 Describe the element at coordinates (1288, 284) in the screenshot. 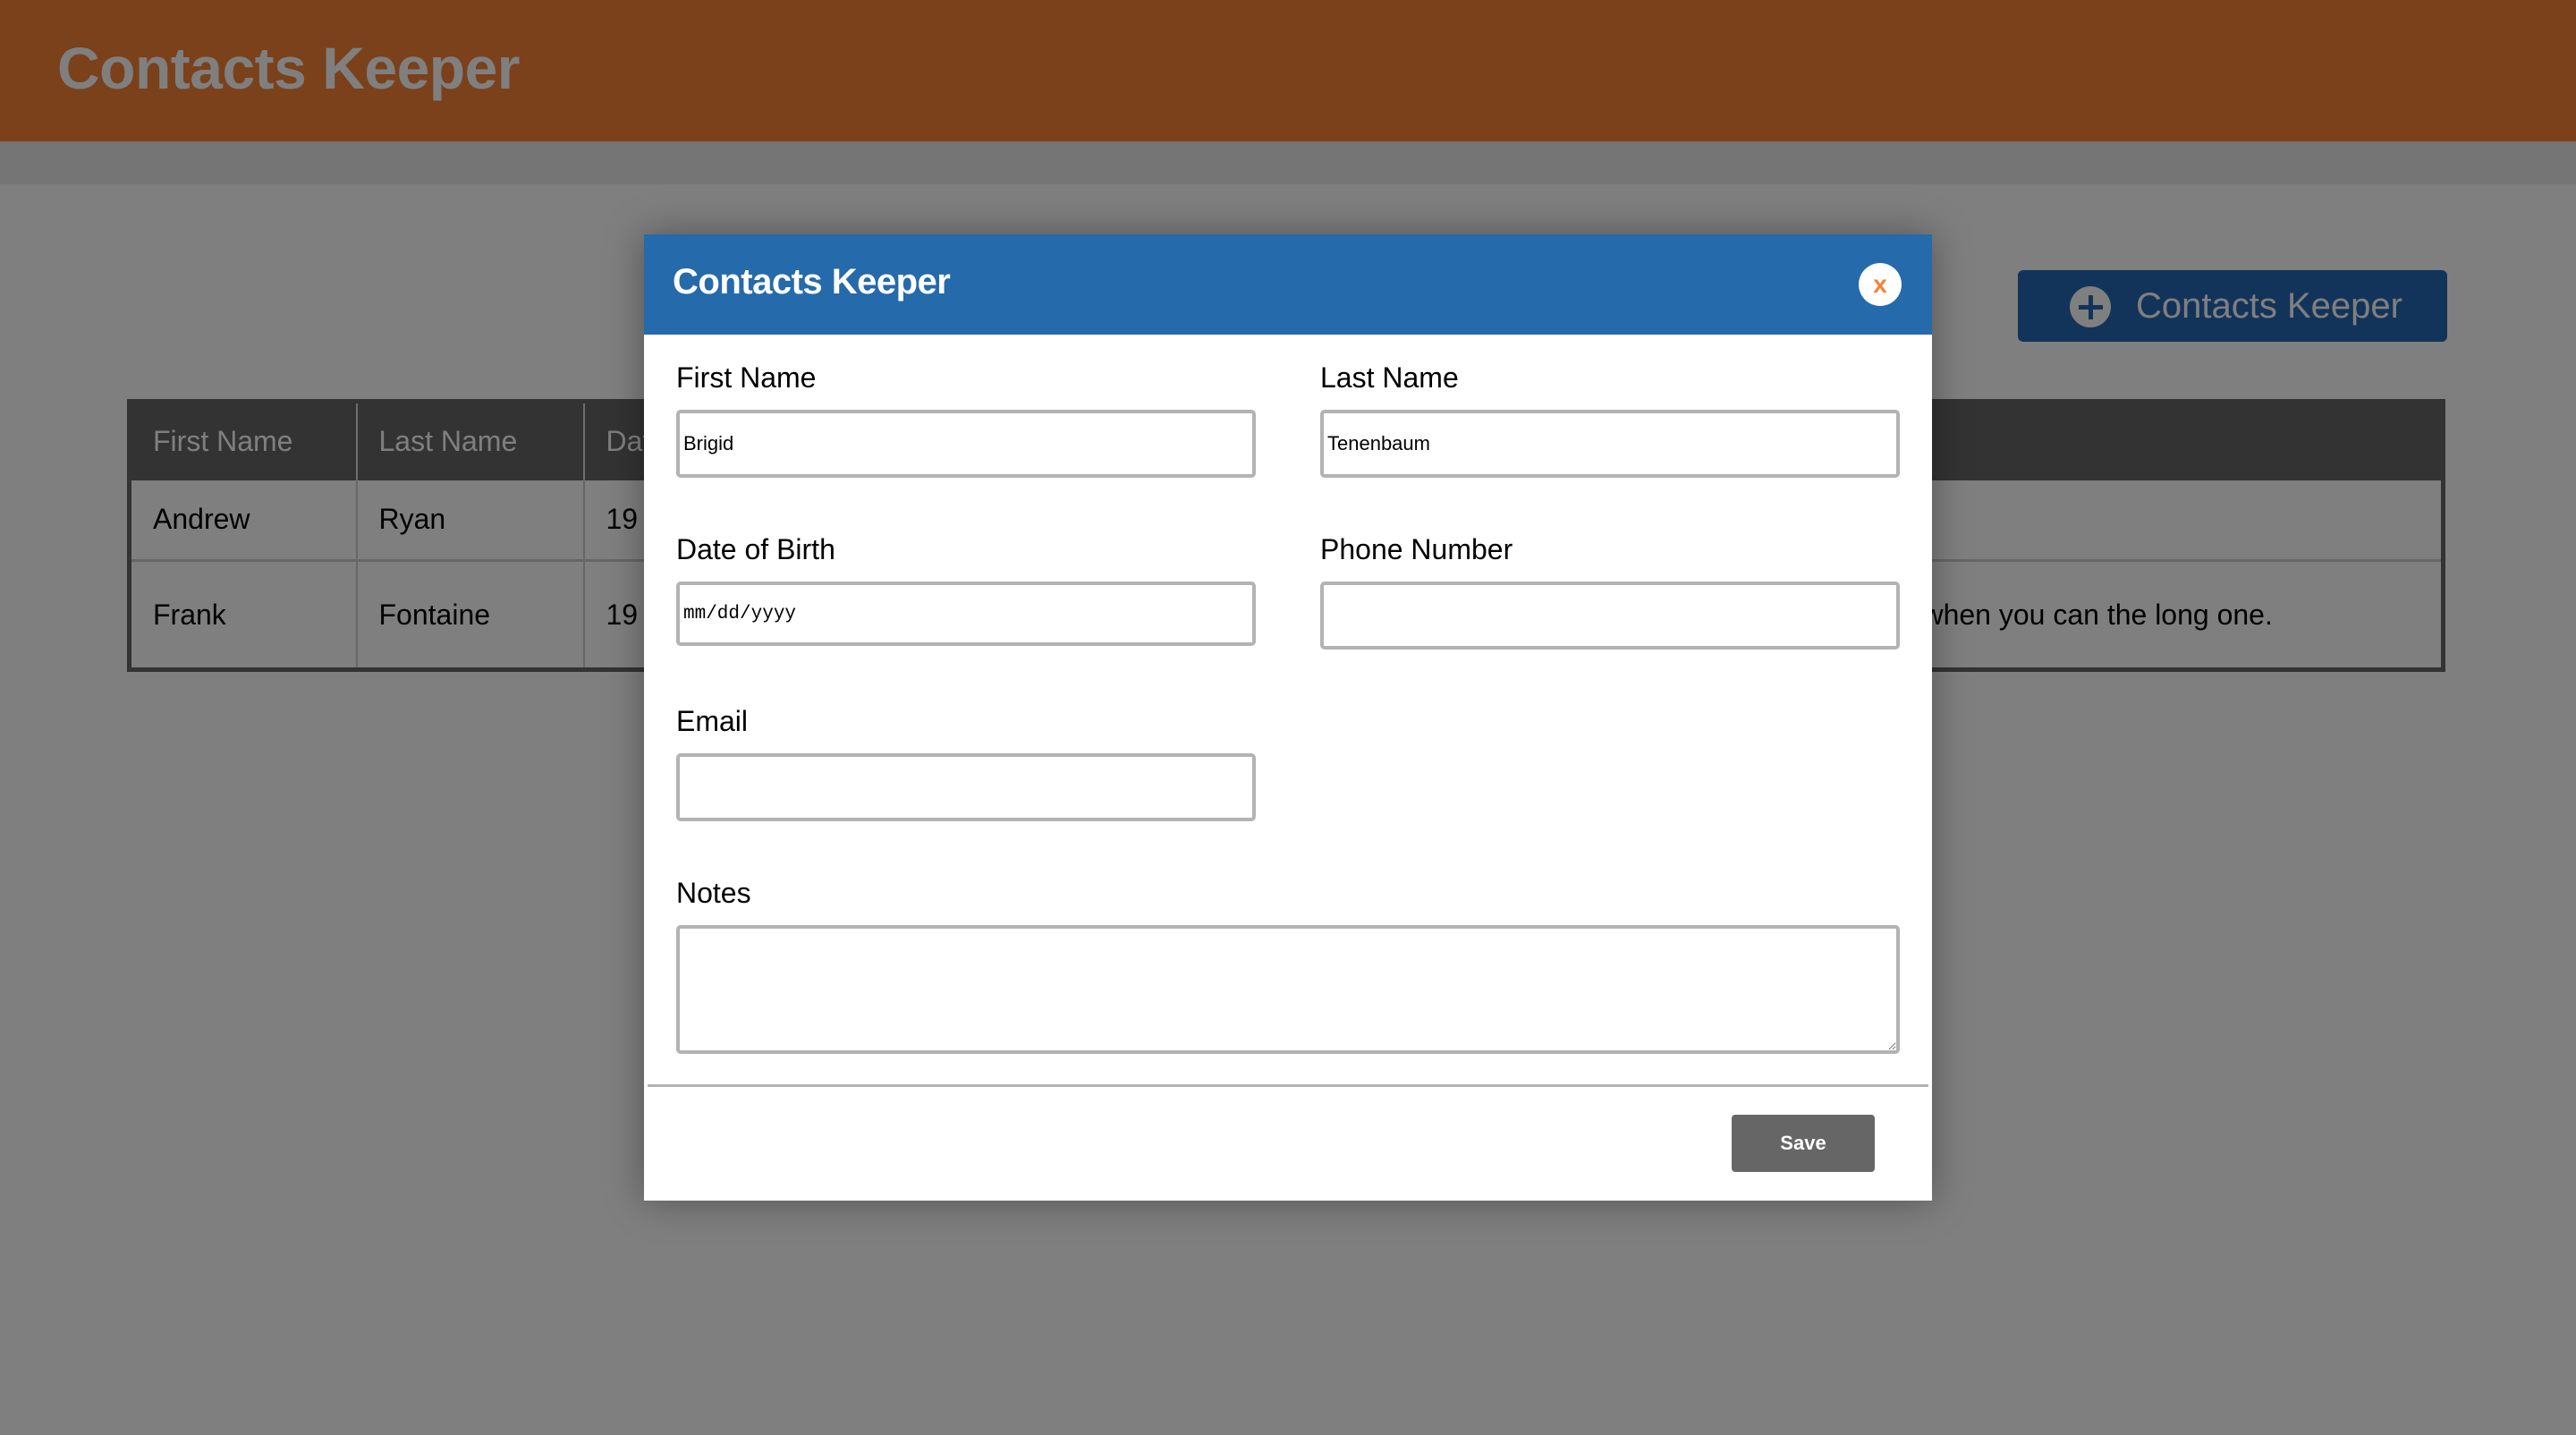

I see `modal-header: Contacts Keeper x` at that location.